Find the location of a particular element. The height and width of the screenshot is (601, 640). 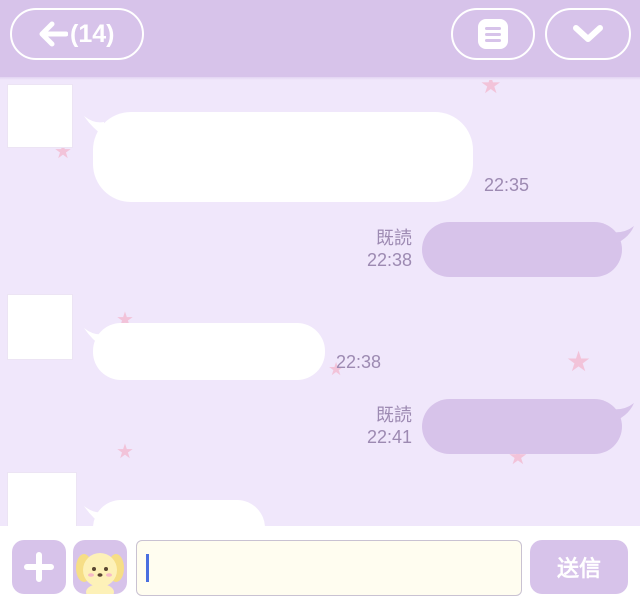

plus-icon is located at coordinates (39, 567).